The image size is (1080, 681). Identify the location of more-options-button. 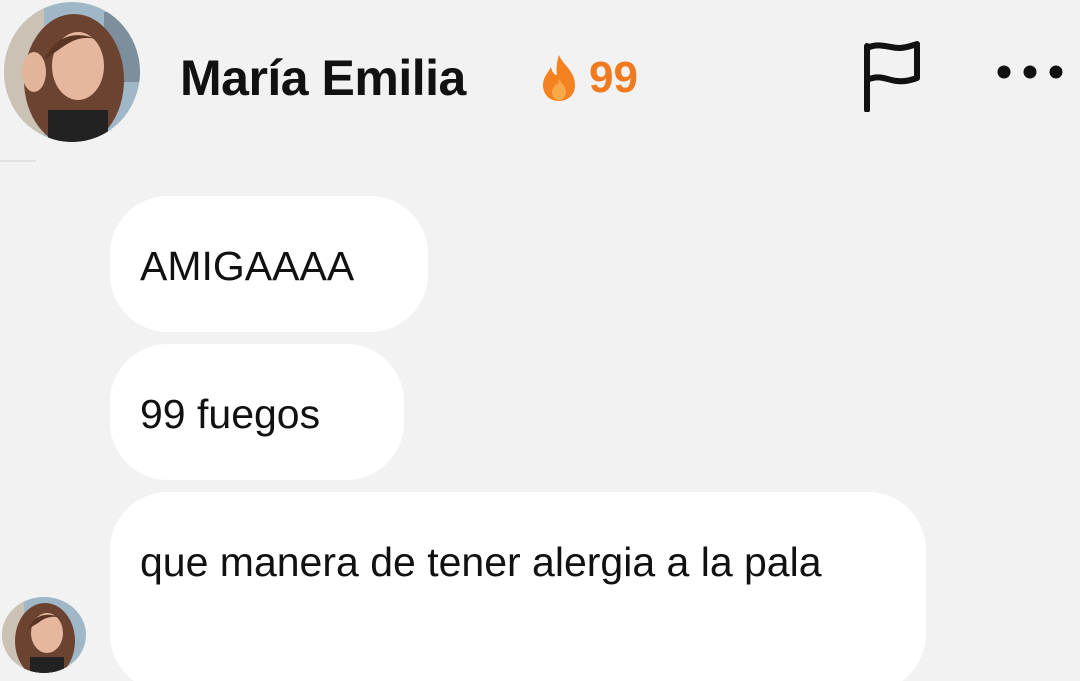
(1030, 72).